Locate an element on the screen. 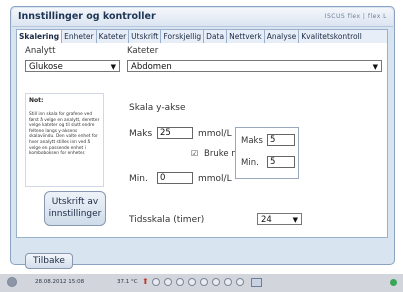 The height and width of the screenshot is (292, 403). y-min-input: 0 is located at coordinates (175, 178).